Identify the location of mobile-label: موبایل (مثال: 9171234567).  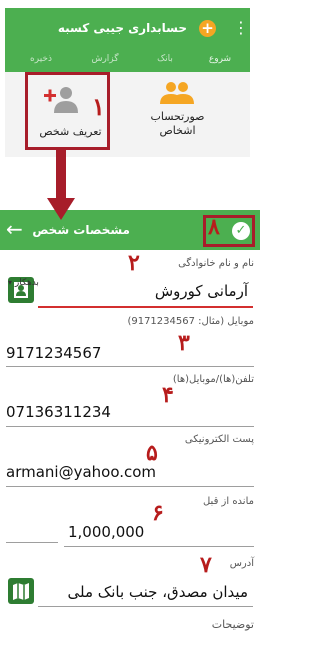
(190, 321).